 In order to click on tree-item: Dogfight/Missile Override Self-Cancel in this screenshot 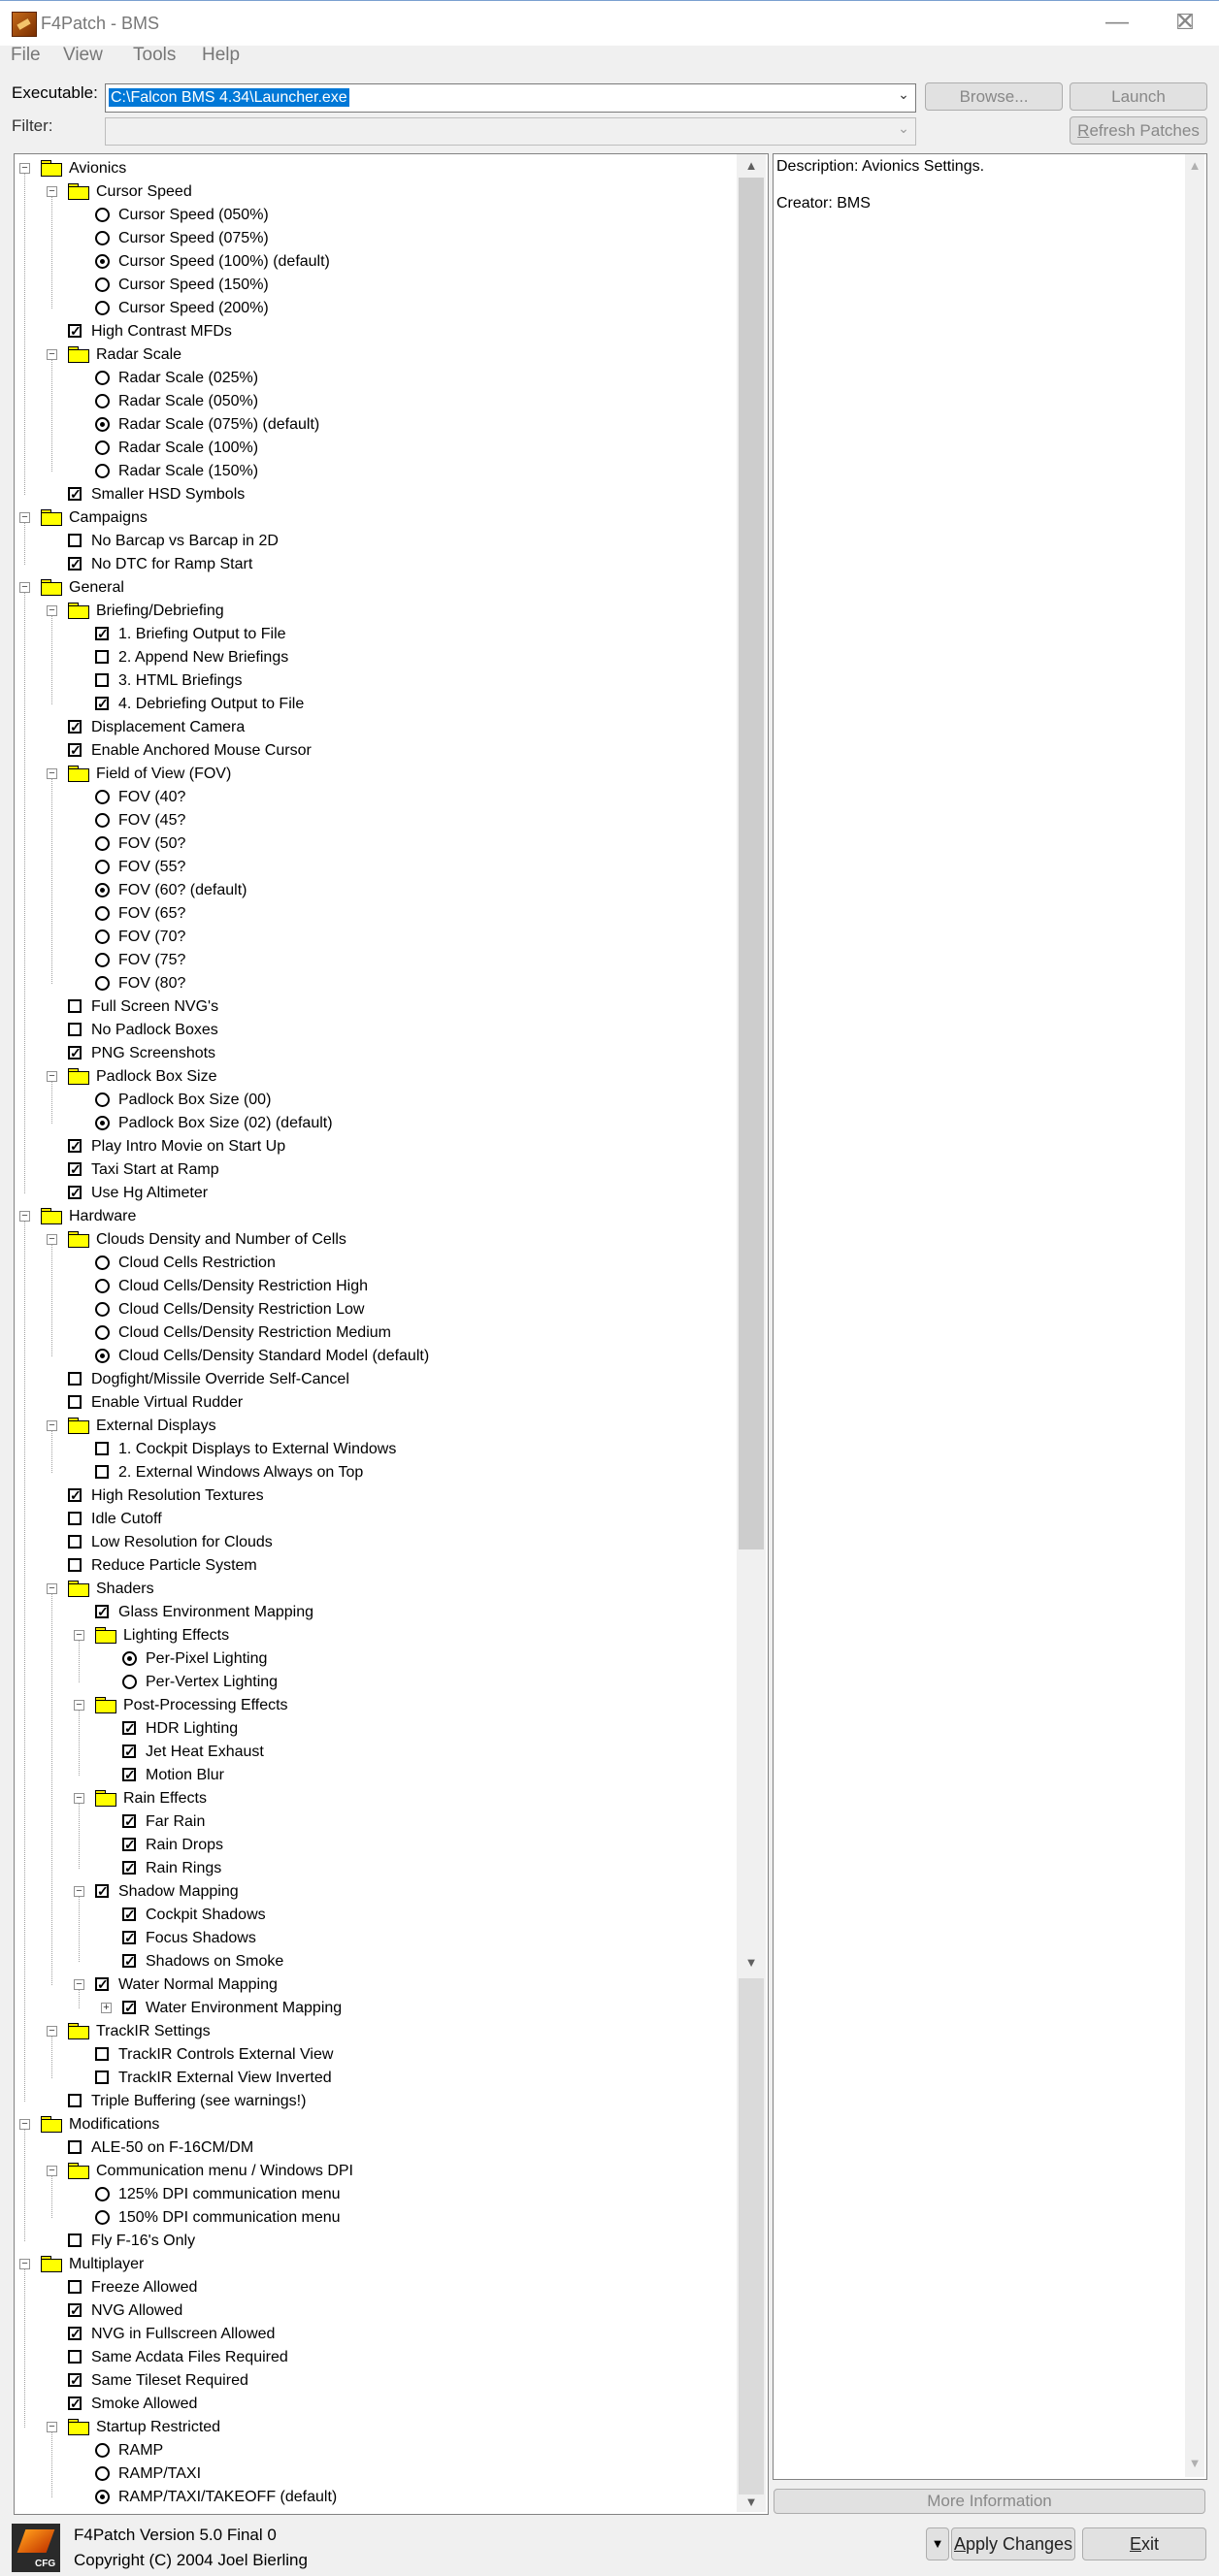, I will do `click(374, 1379)`.